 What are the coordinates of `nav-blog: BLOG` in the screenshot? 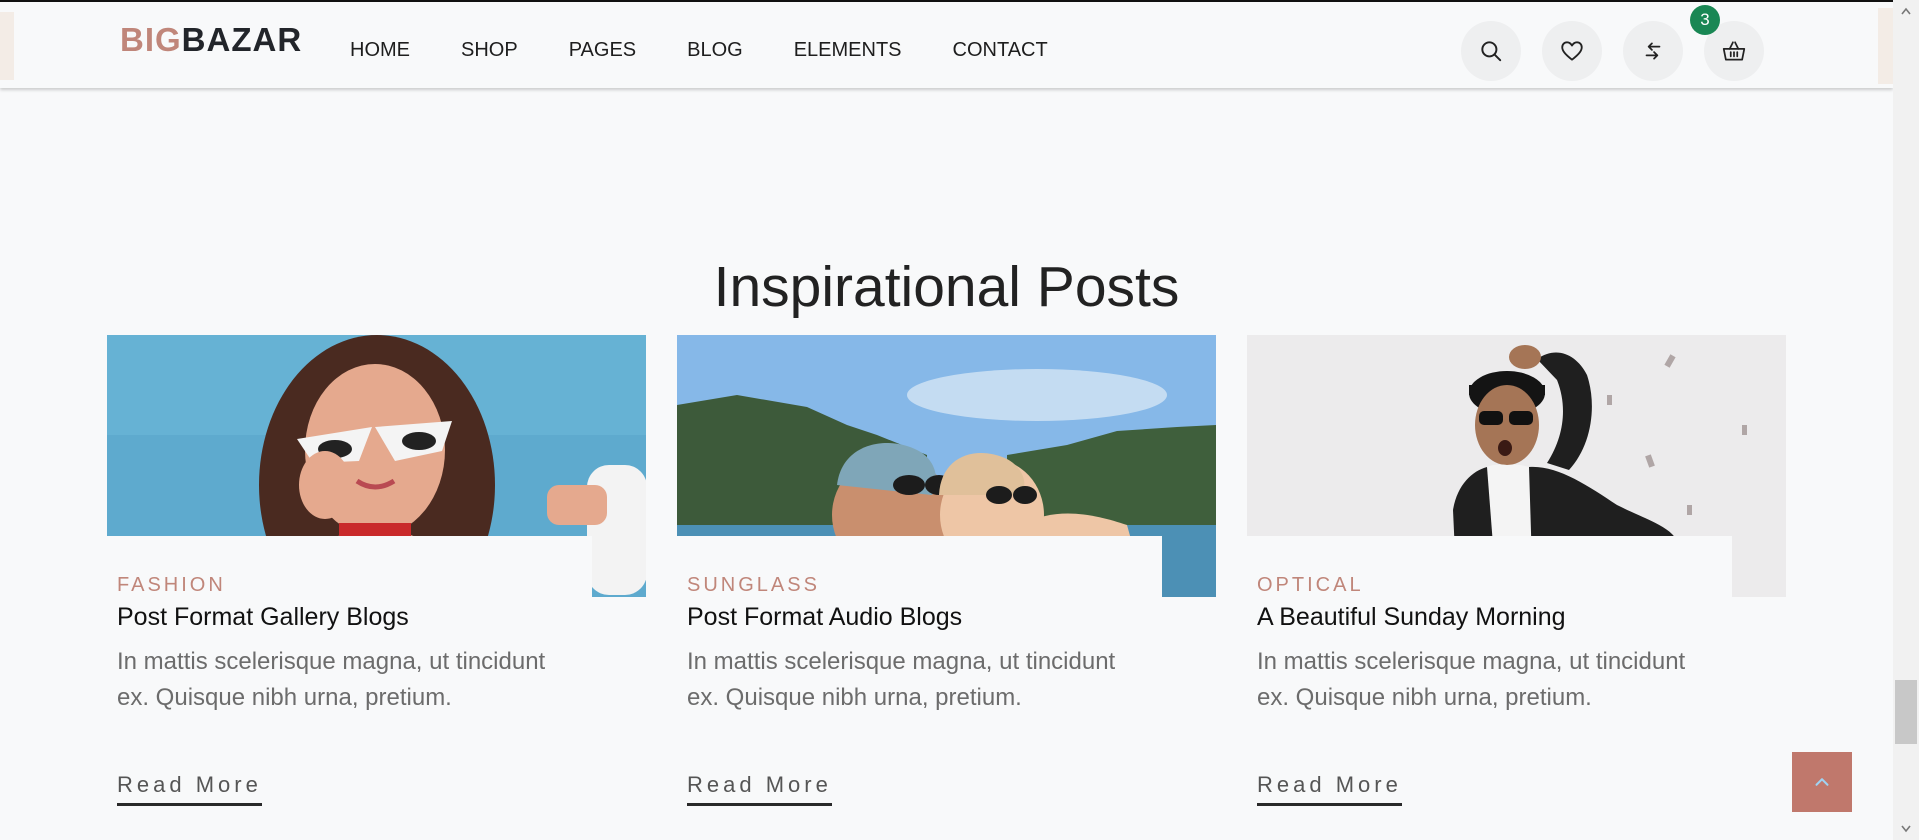 It's located at (715, 50).